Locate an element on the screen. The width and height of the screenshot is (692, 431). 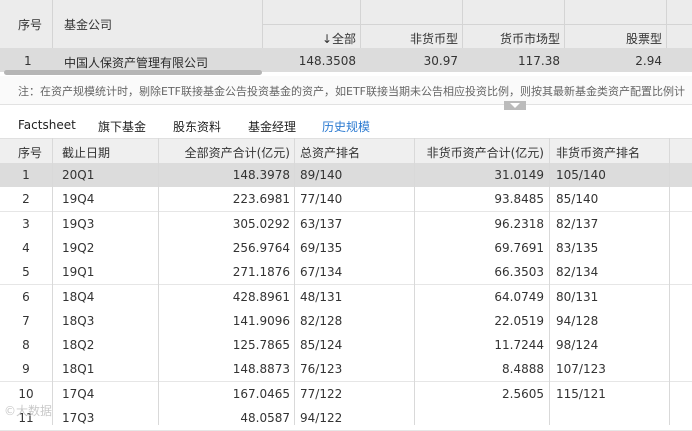
table-row: 5 19Q1 271.1876 67/134 66.3503 82/134 is located at coordinates (346, 273).